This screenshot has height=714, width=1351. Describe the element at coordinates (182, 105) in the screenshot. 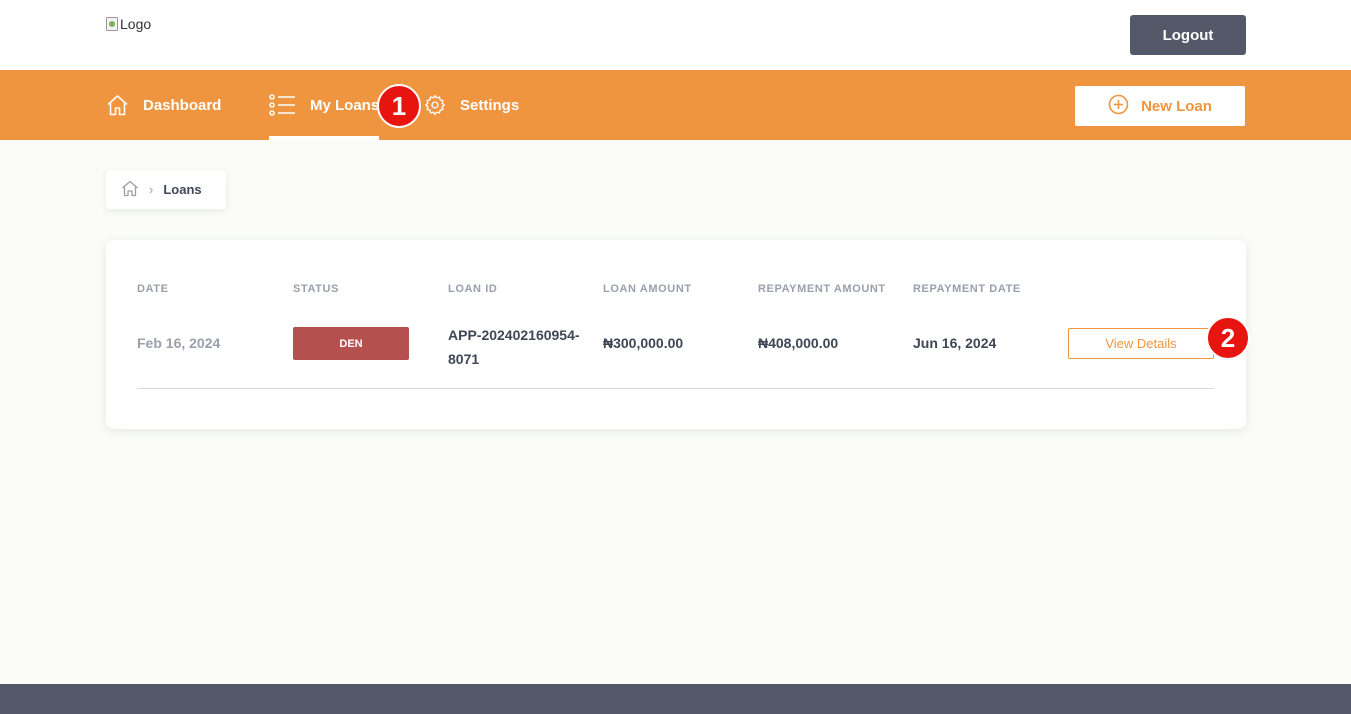

I see `nav-label-dashboard: Dashboard` at that location.